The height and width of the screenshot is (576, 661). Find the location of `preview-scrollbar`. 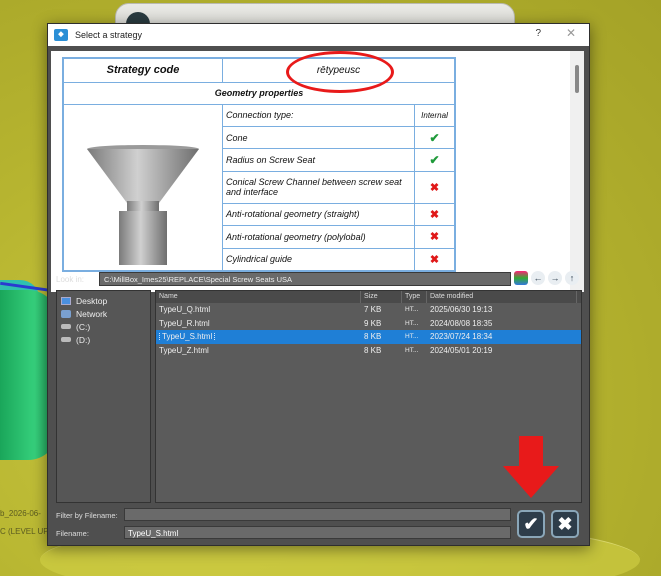

preview-scrollbar is located at coordinates (577, 171).